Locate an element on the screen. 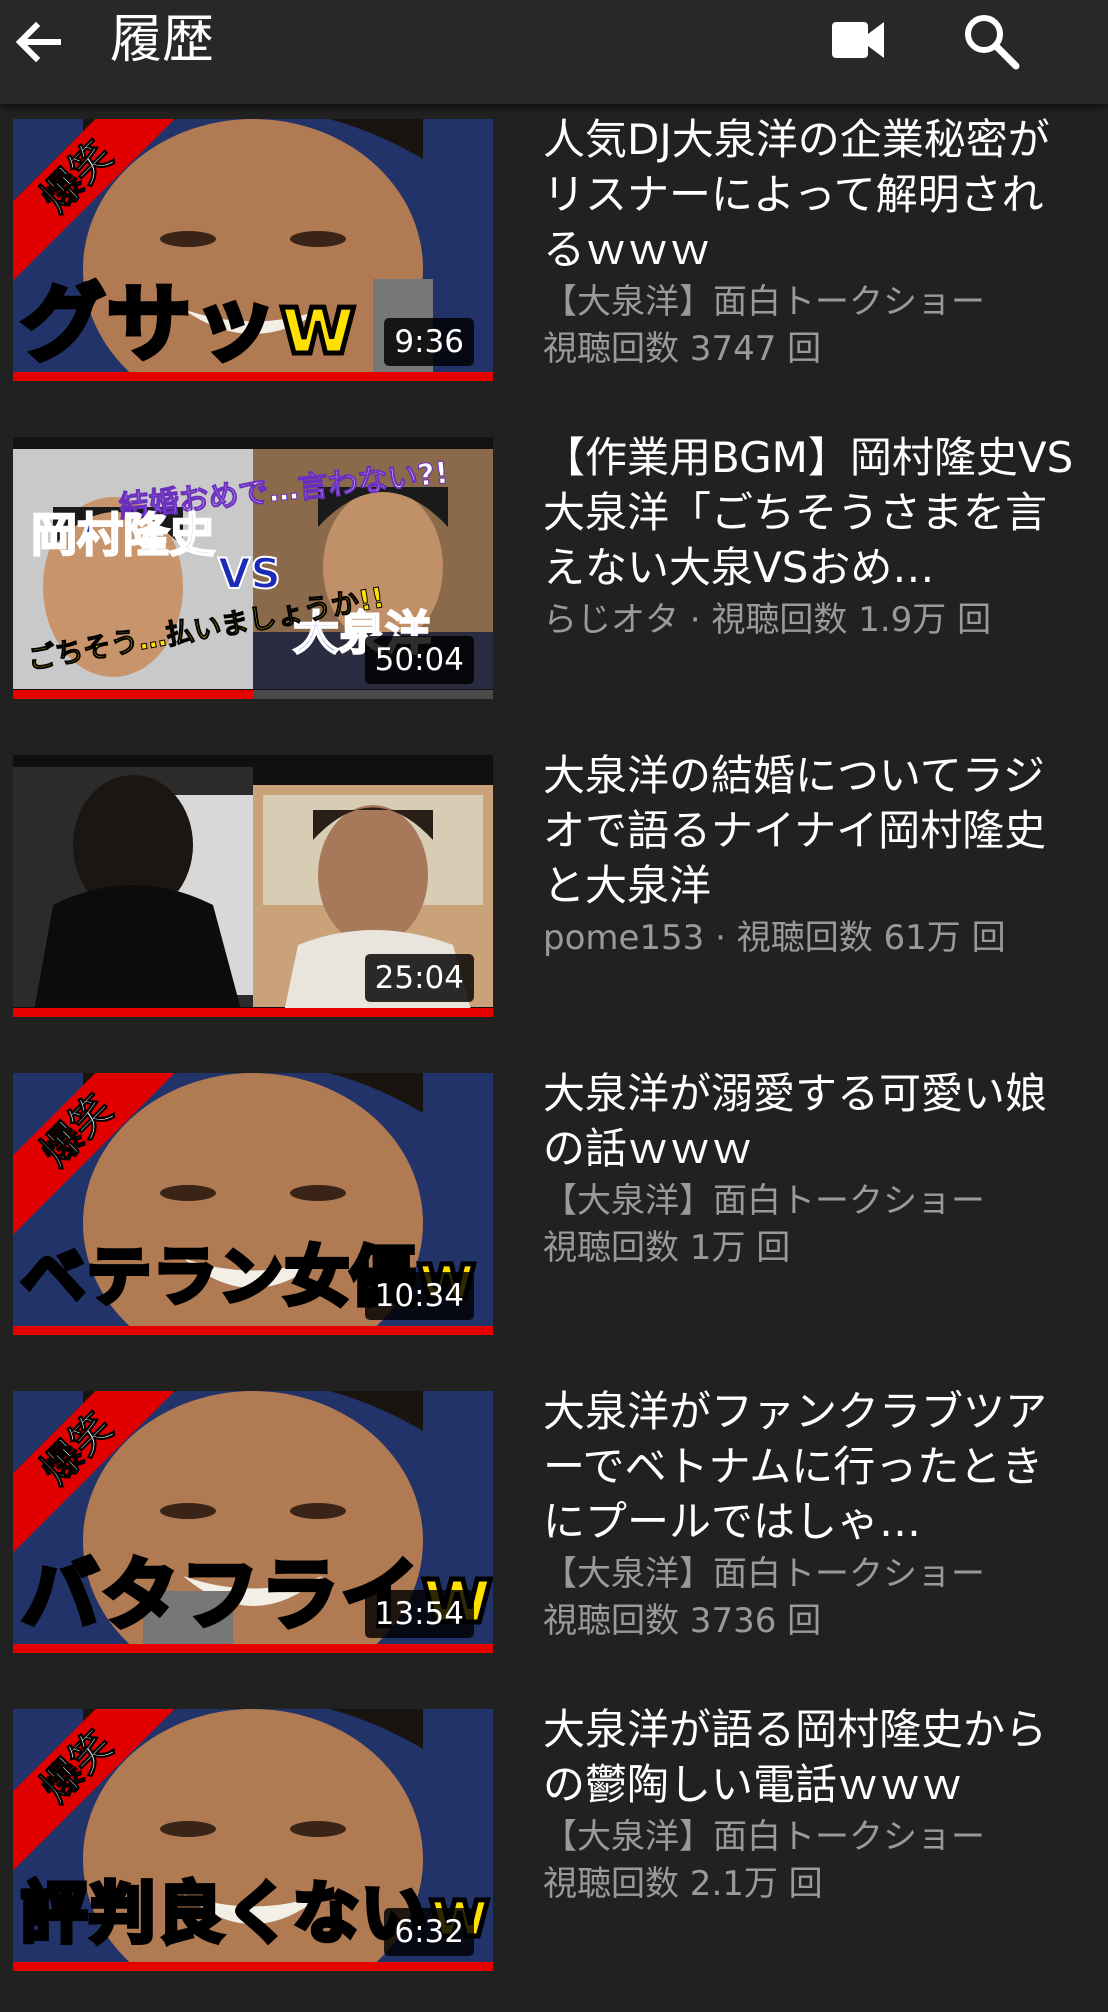 This screenshot has width=1108, height=2012. video-thumbnail: 爆笑 バタフライw 13:54 is located at coordinates (253, 1522).